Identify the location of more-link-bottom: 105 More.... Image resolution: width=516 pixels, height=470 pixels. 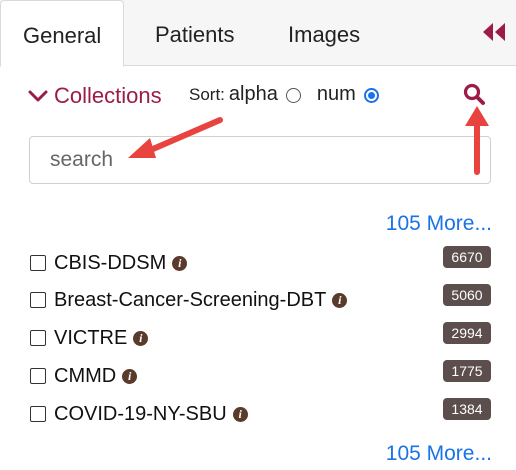
(439, 454).